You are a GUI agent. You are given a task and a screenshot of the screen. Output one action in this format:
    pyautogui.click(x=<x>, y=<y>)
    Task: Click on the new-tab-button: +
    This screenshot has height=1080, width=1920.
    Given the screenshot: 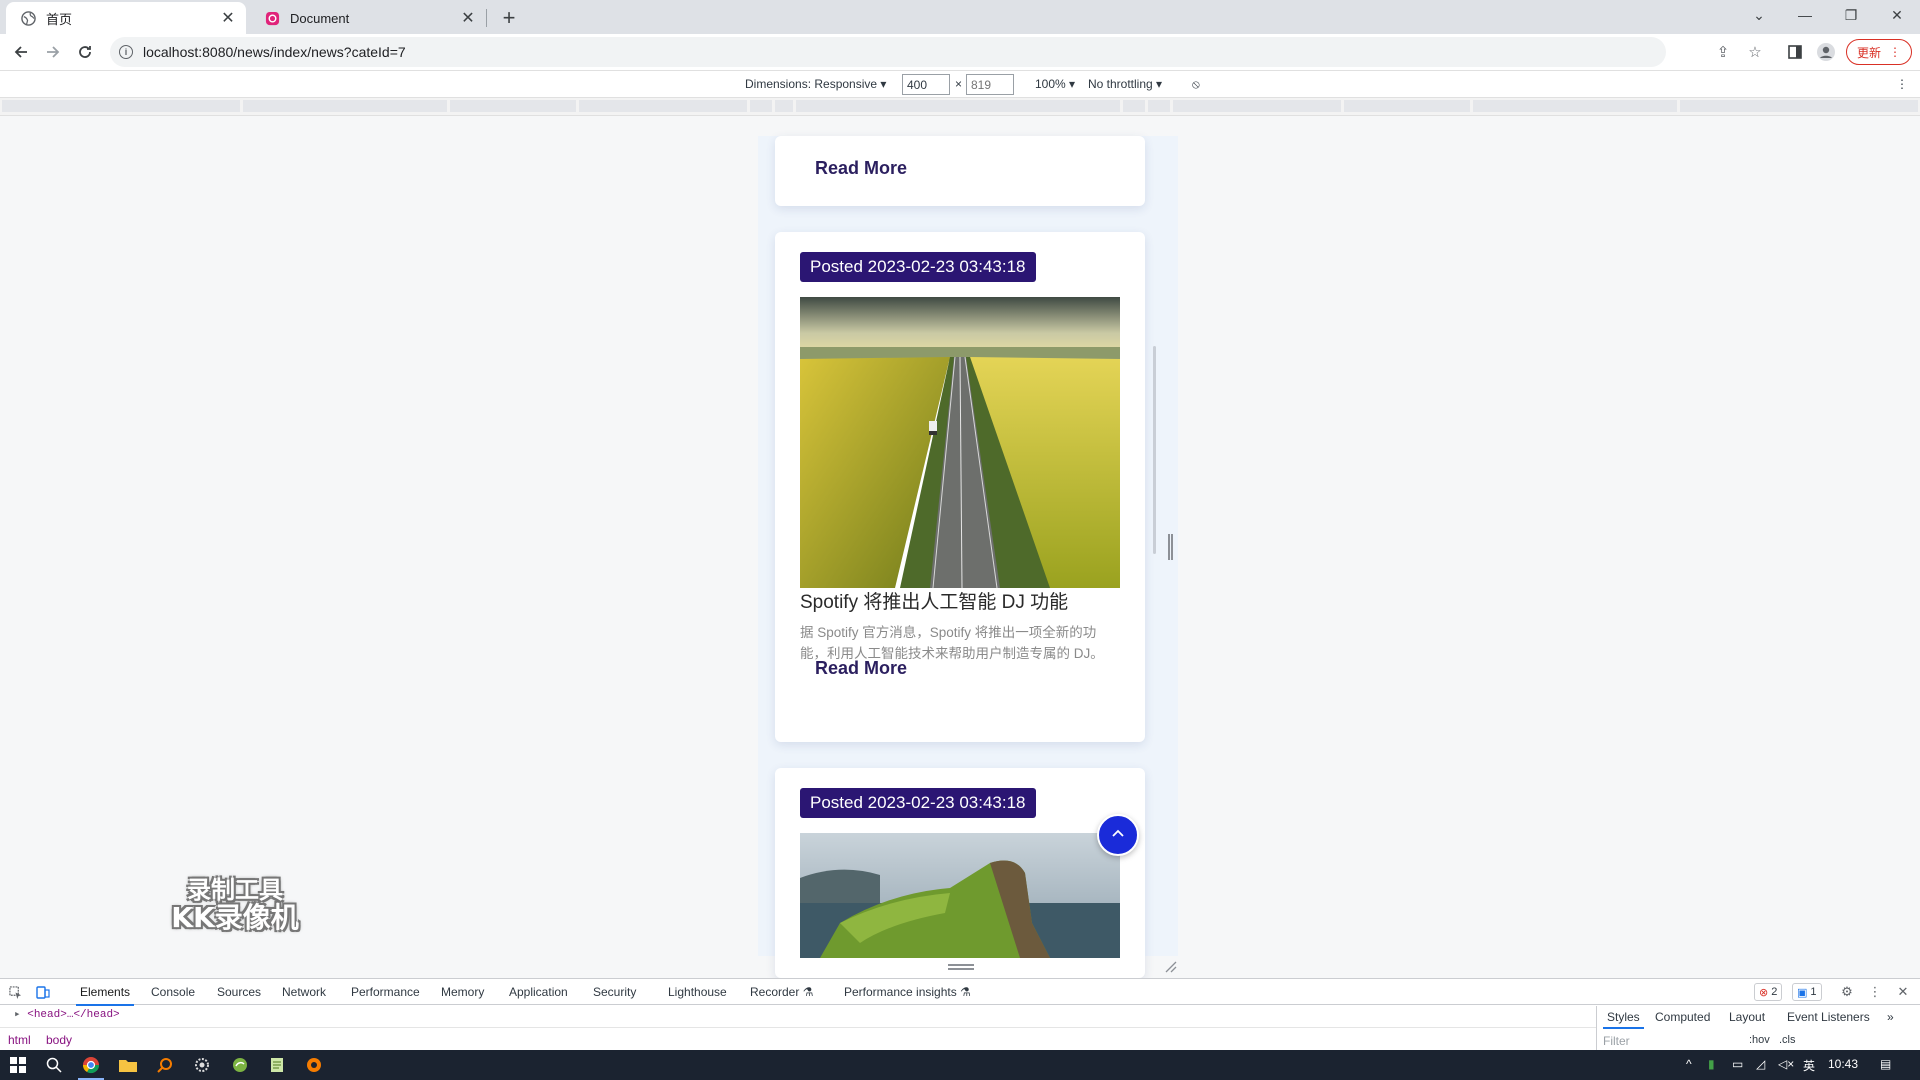 What is the action you would take?
    pyautogui.click(x=509, y=18)
    